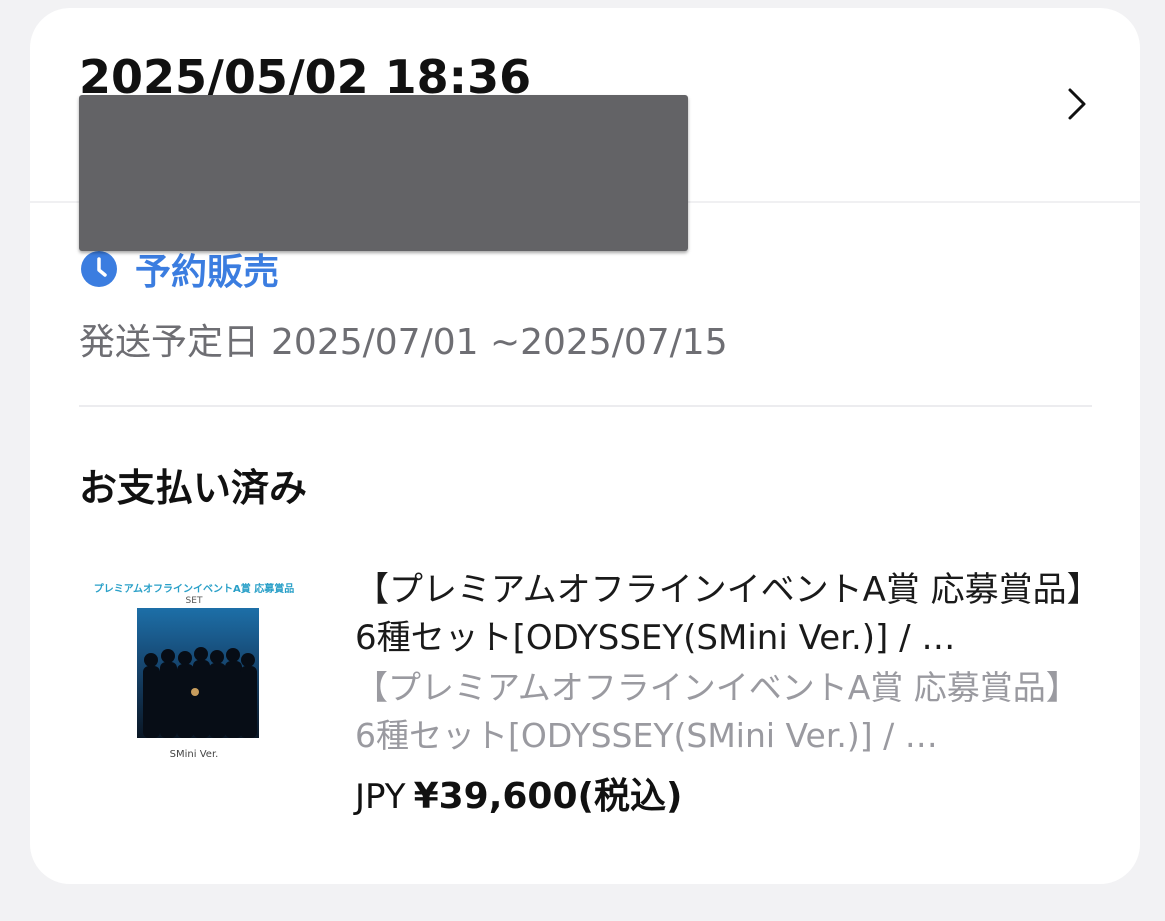  I want to click on shipping-range: 2025/07/01 ~2025/07/15, so click(499, 342).